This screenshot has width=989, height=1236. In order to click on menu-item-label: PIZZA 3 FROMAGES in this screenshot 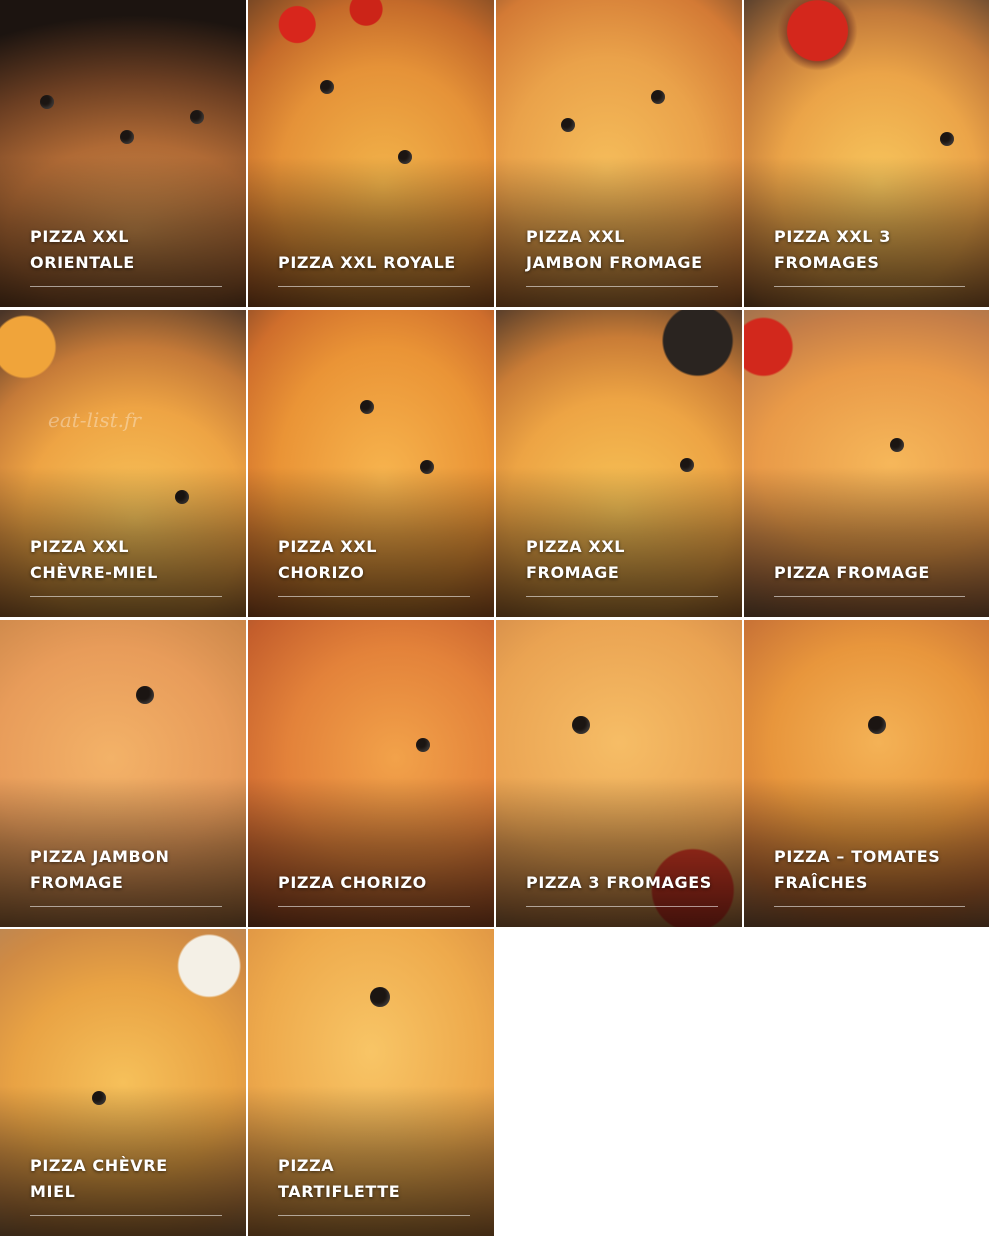, I will do `click(619, 882)`.